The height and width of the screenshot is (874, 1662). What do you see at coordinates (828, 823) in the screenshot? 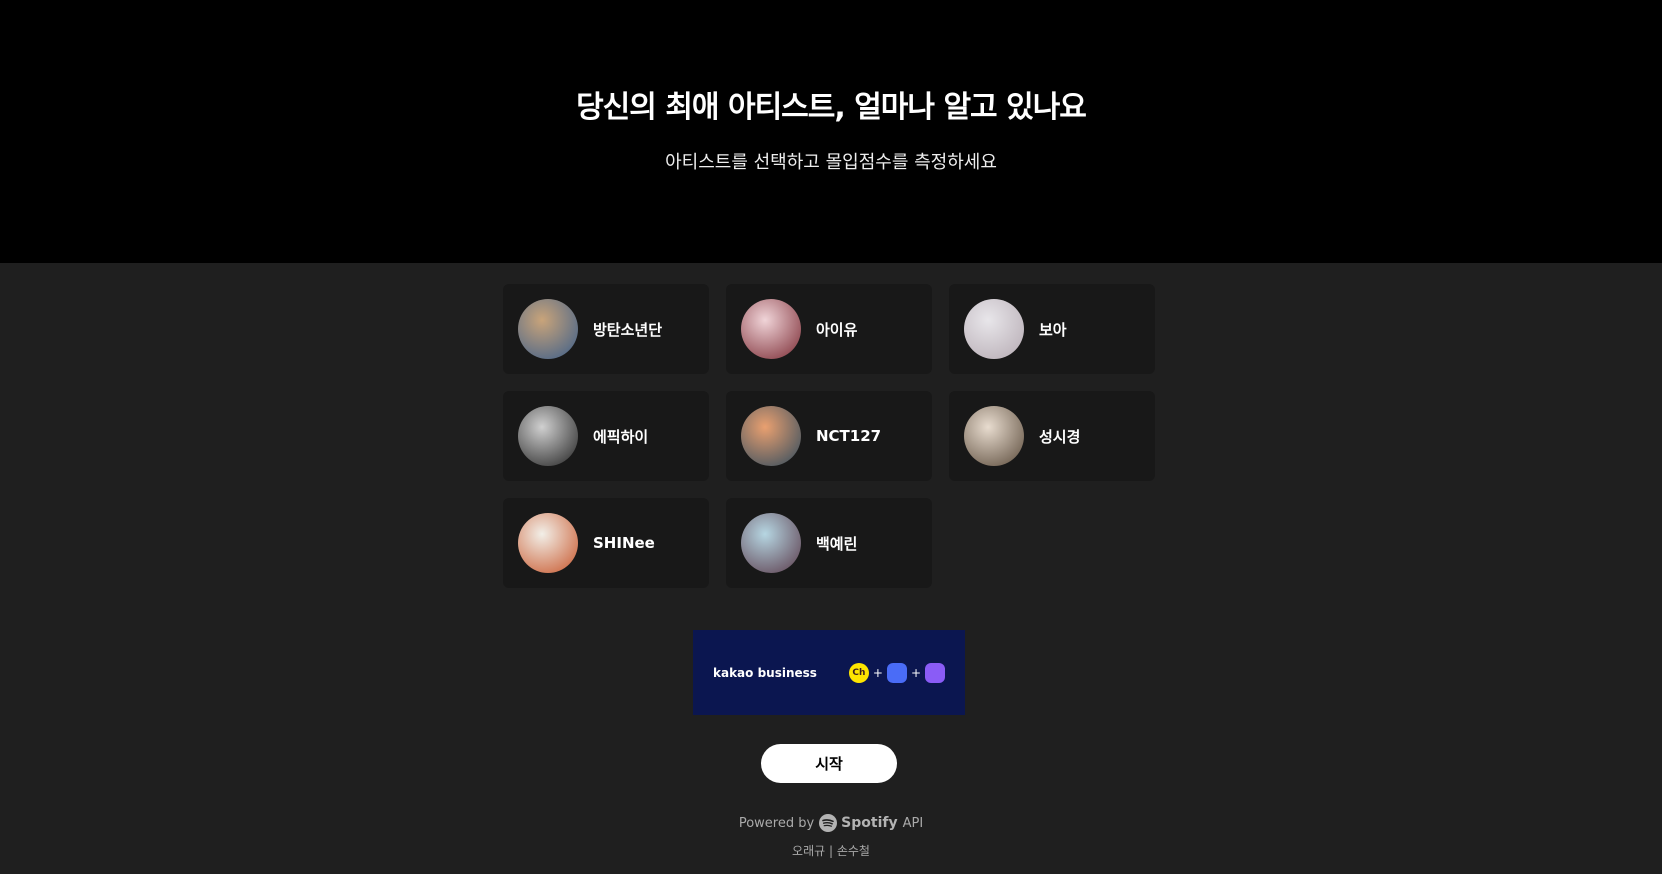
I see `spotify-icon` at bounding box center [828, 823].